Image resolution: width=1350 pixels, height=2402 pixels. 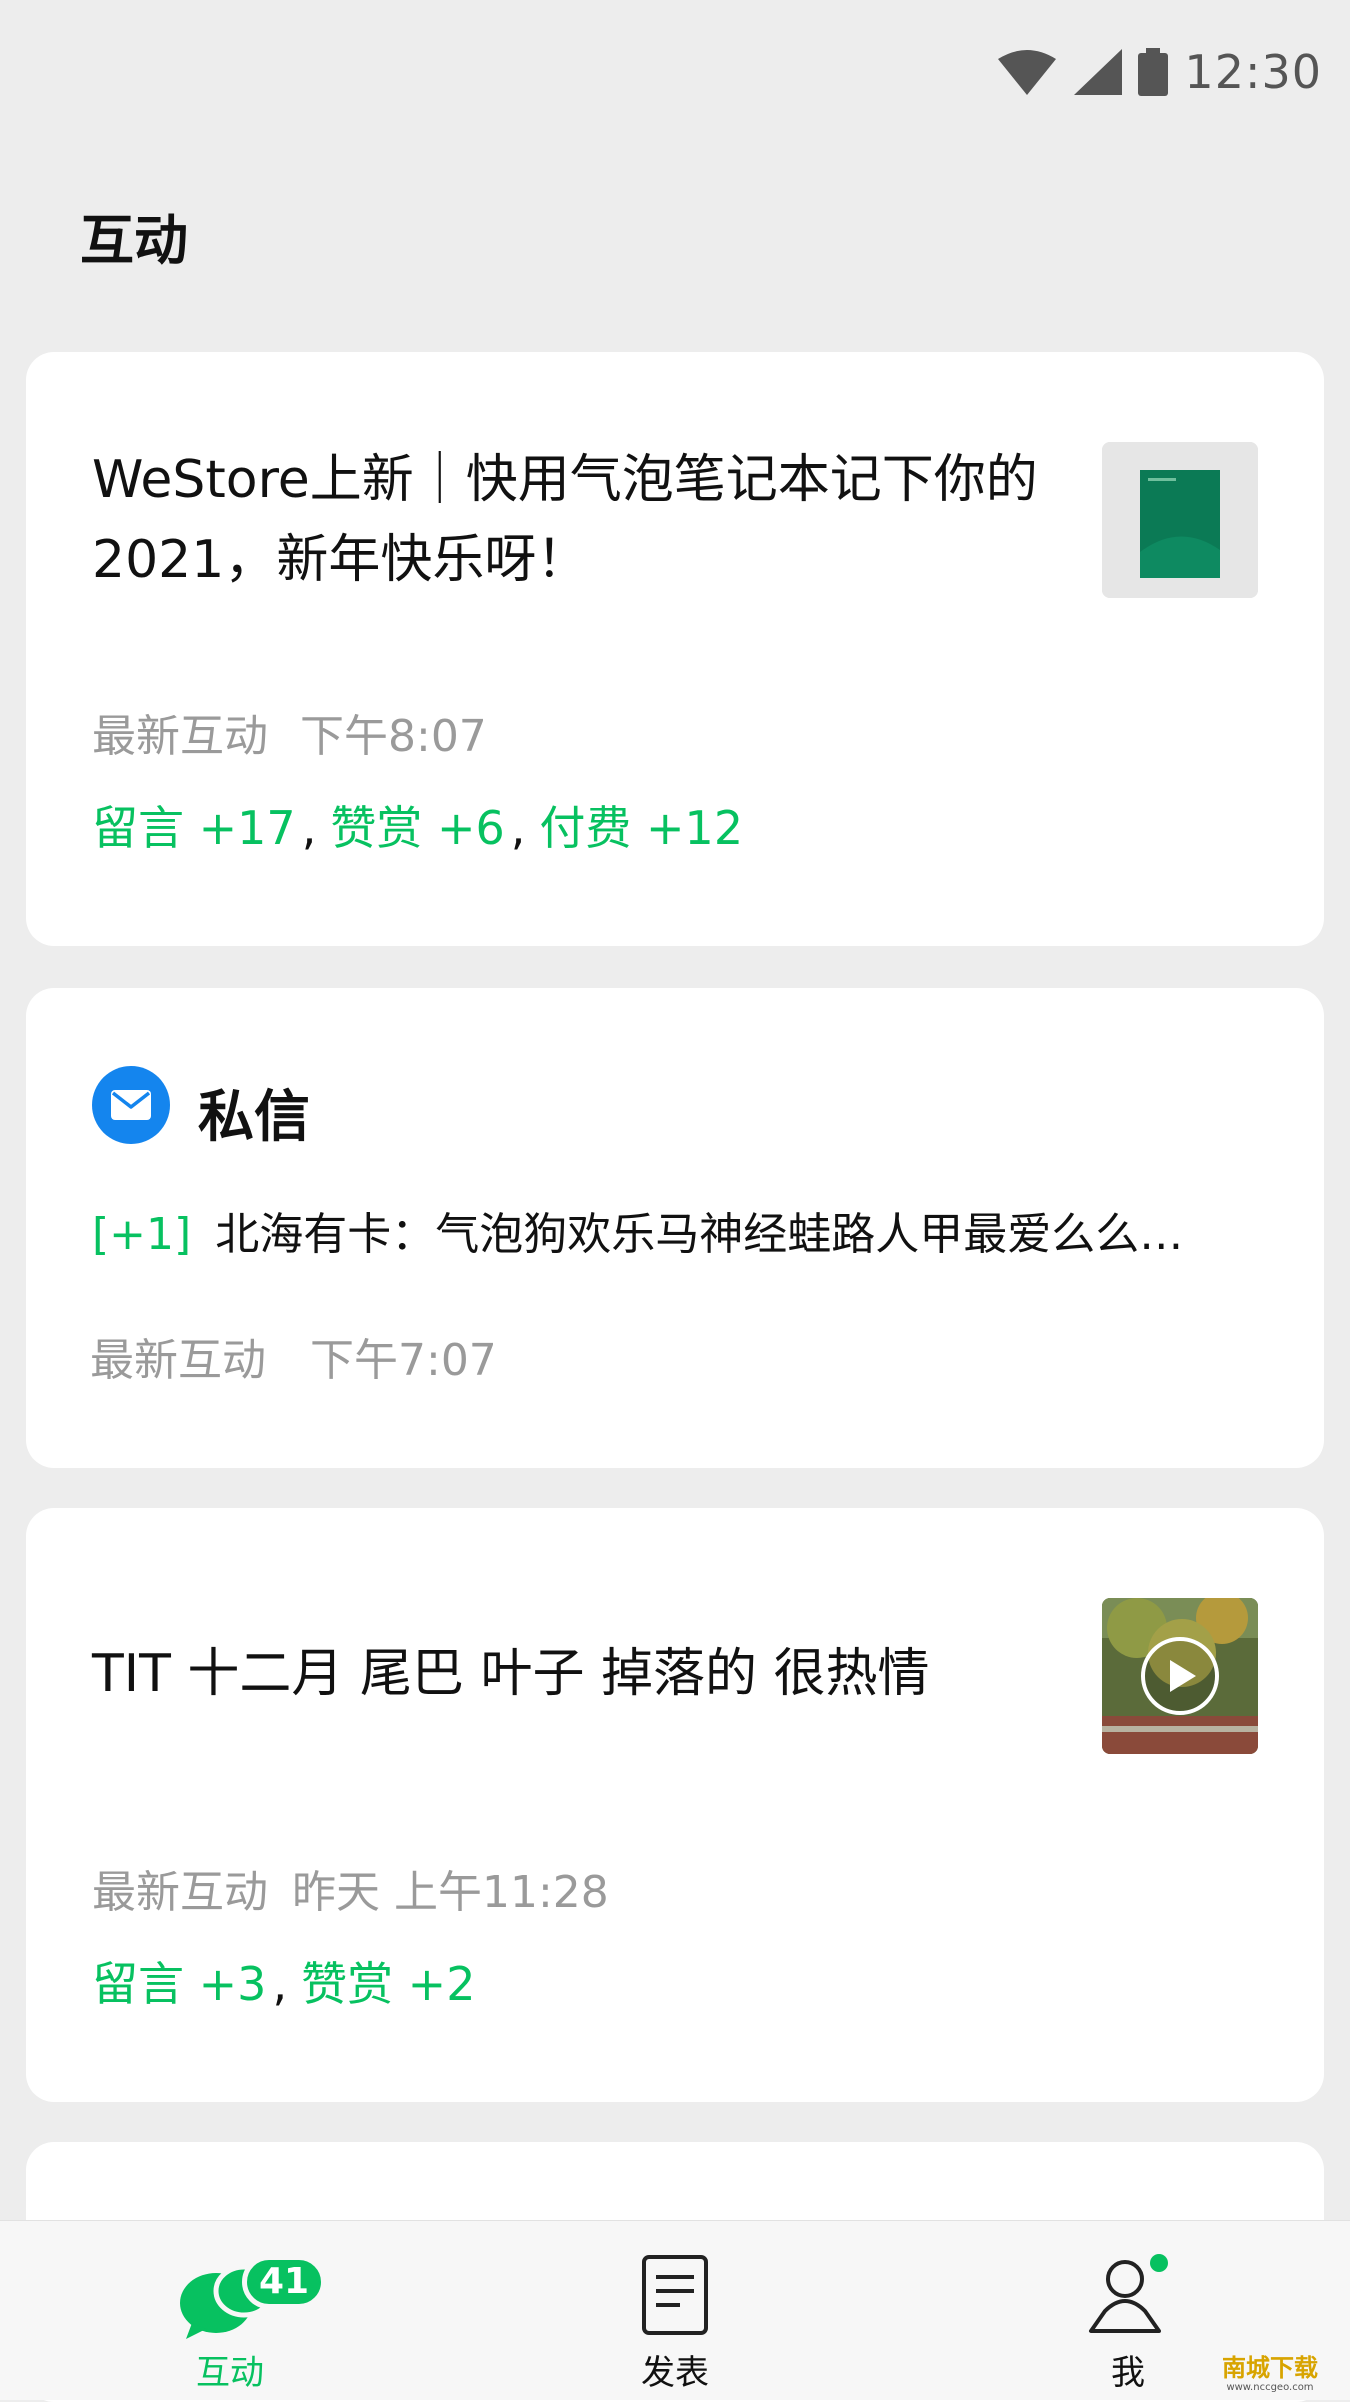 I want to click on svg-text: 南城下载, so click(x=1270, y=2368).